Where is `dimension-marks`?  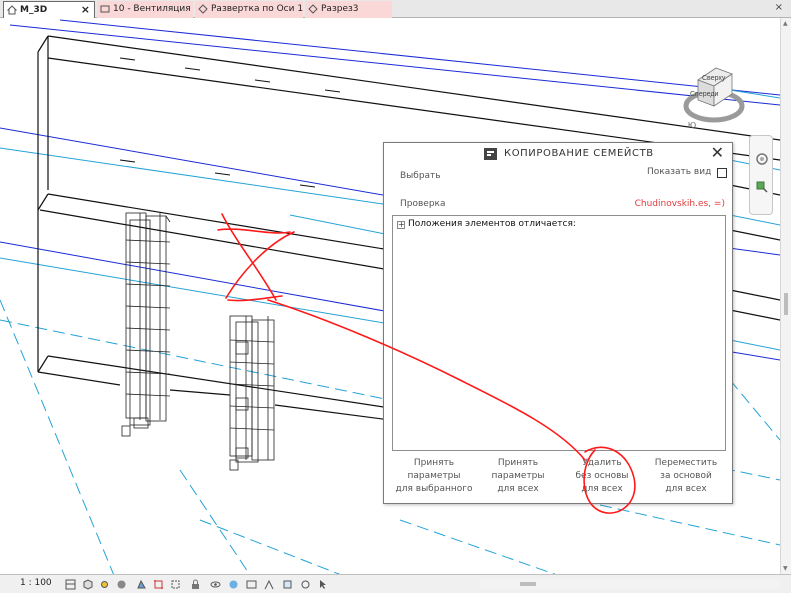
dimension-marks is located at coordinates (230, 122).